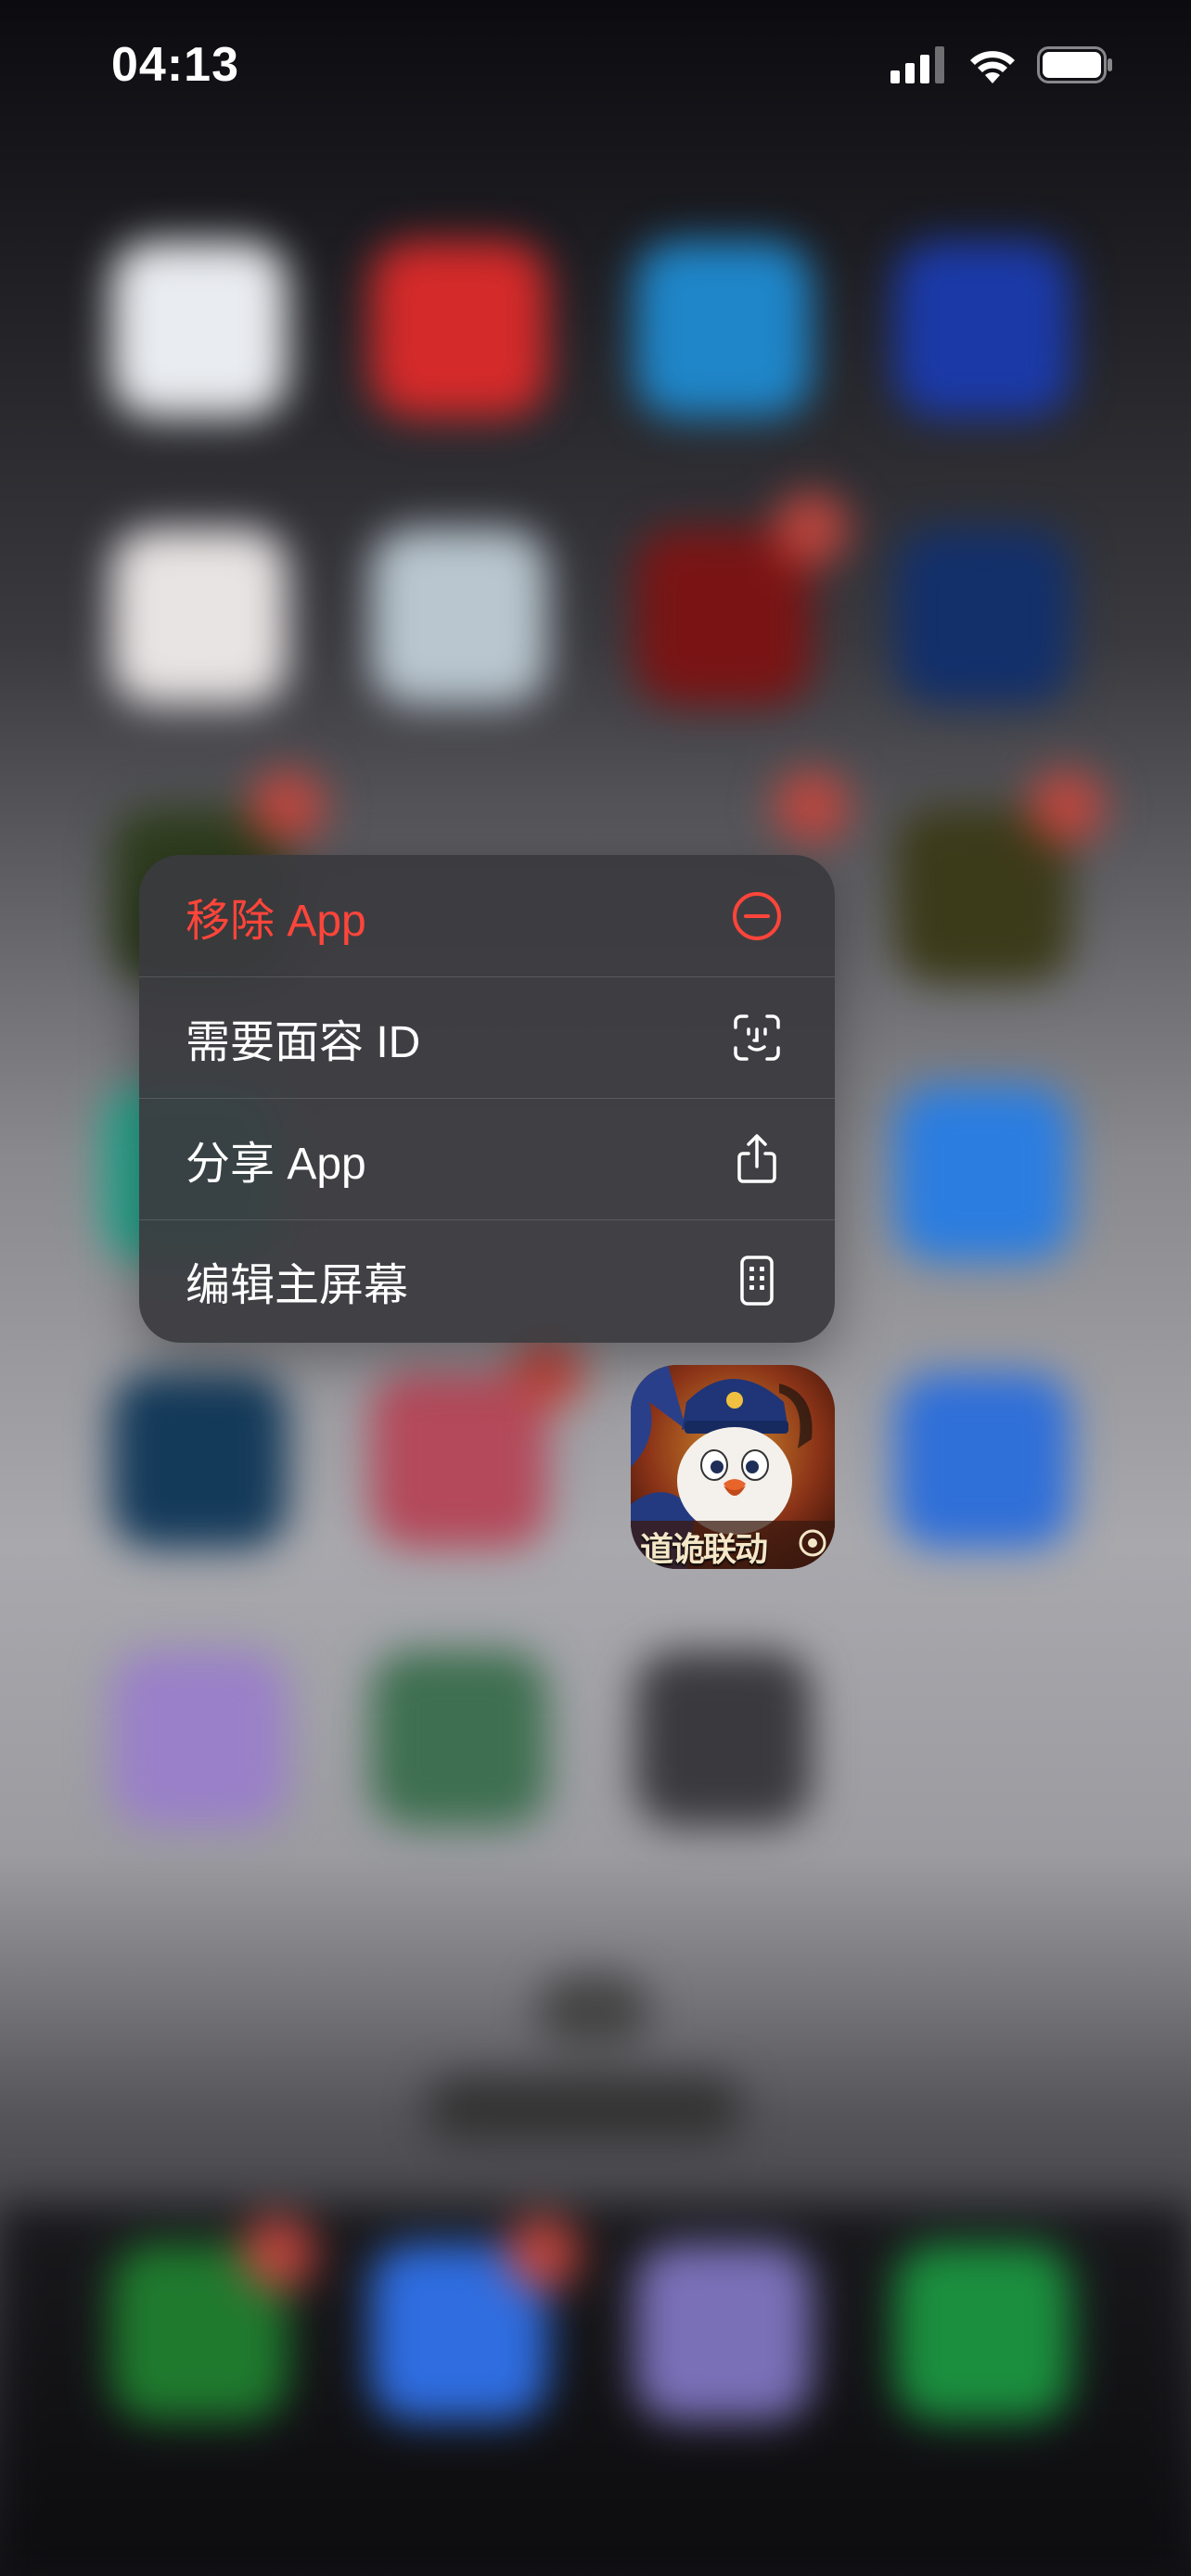 This screenshot has width=1191, height=2576. What do you see at coordinates (303, 1042) in the screenshot?
I see `require-face-id-label: 需要面容 ID` at bounding box center [303, 1042].